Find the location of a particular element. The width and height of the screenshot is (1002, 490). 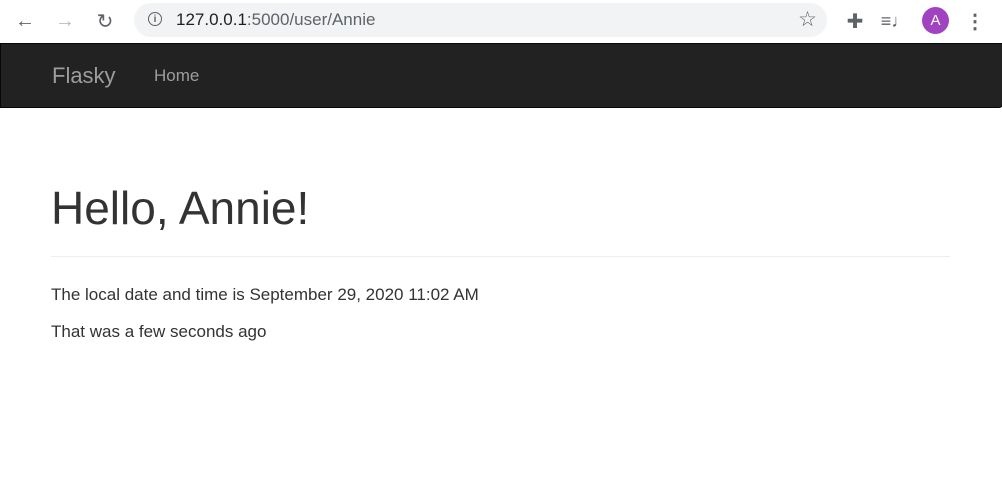

url-host: 127.0.0.1 is located at coordinates (211, 19).